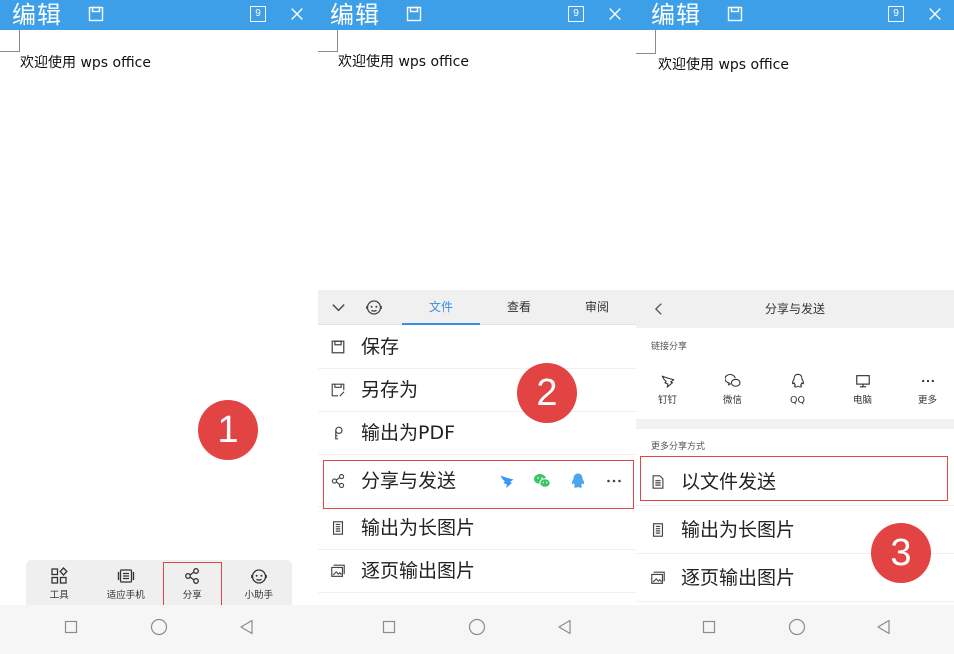  I want to click on save-as-icon, so click(338, 390).